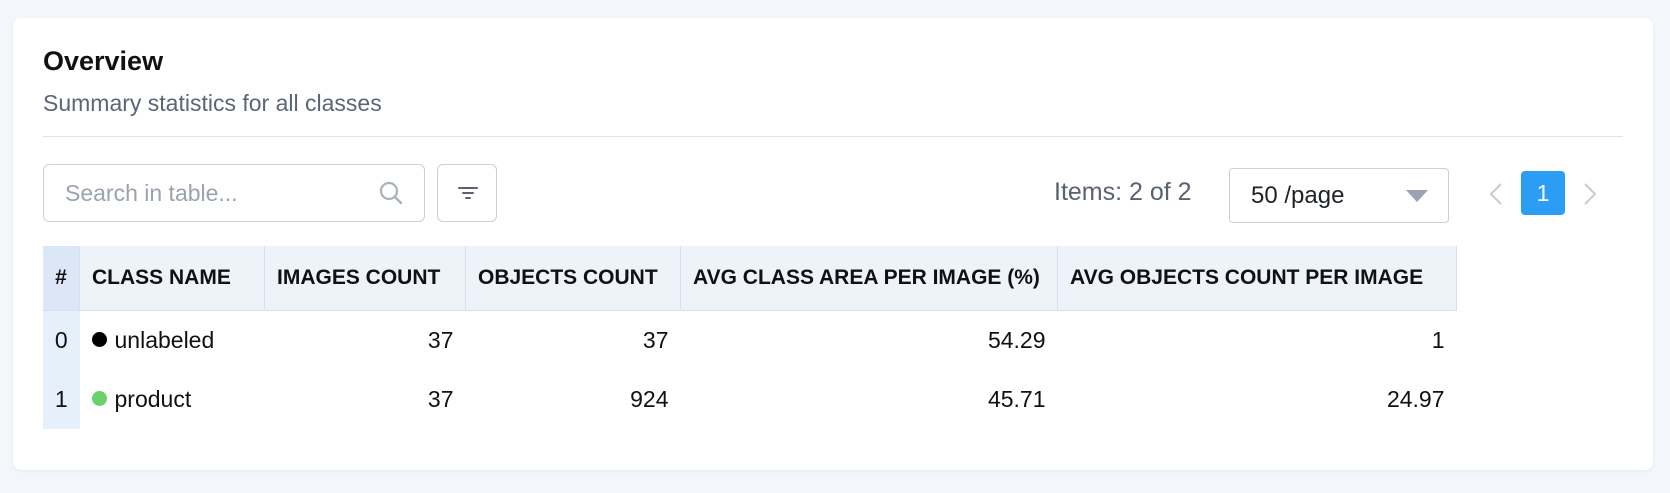 This screenshot has height=493, width=1670. I want to click on class-name-cell: unlabeled, so click(172, 341).